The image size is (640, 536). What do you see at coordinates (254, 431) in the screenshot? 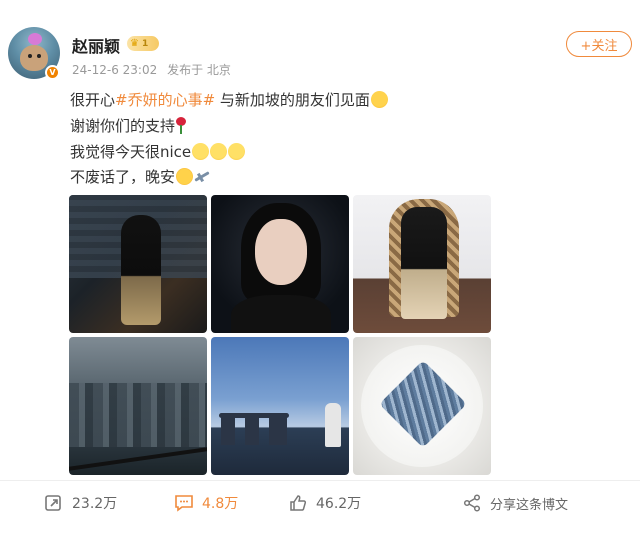
I see `photo-towers` at bounding box center [254, 431].